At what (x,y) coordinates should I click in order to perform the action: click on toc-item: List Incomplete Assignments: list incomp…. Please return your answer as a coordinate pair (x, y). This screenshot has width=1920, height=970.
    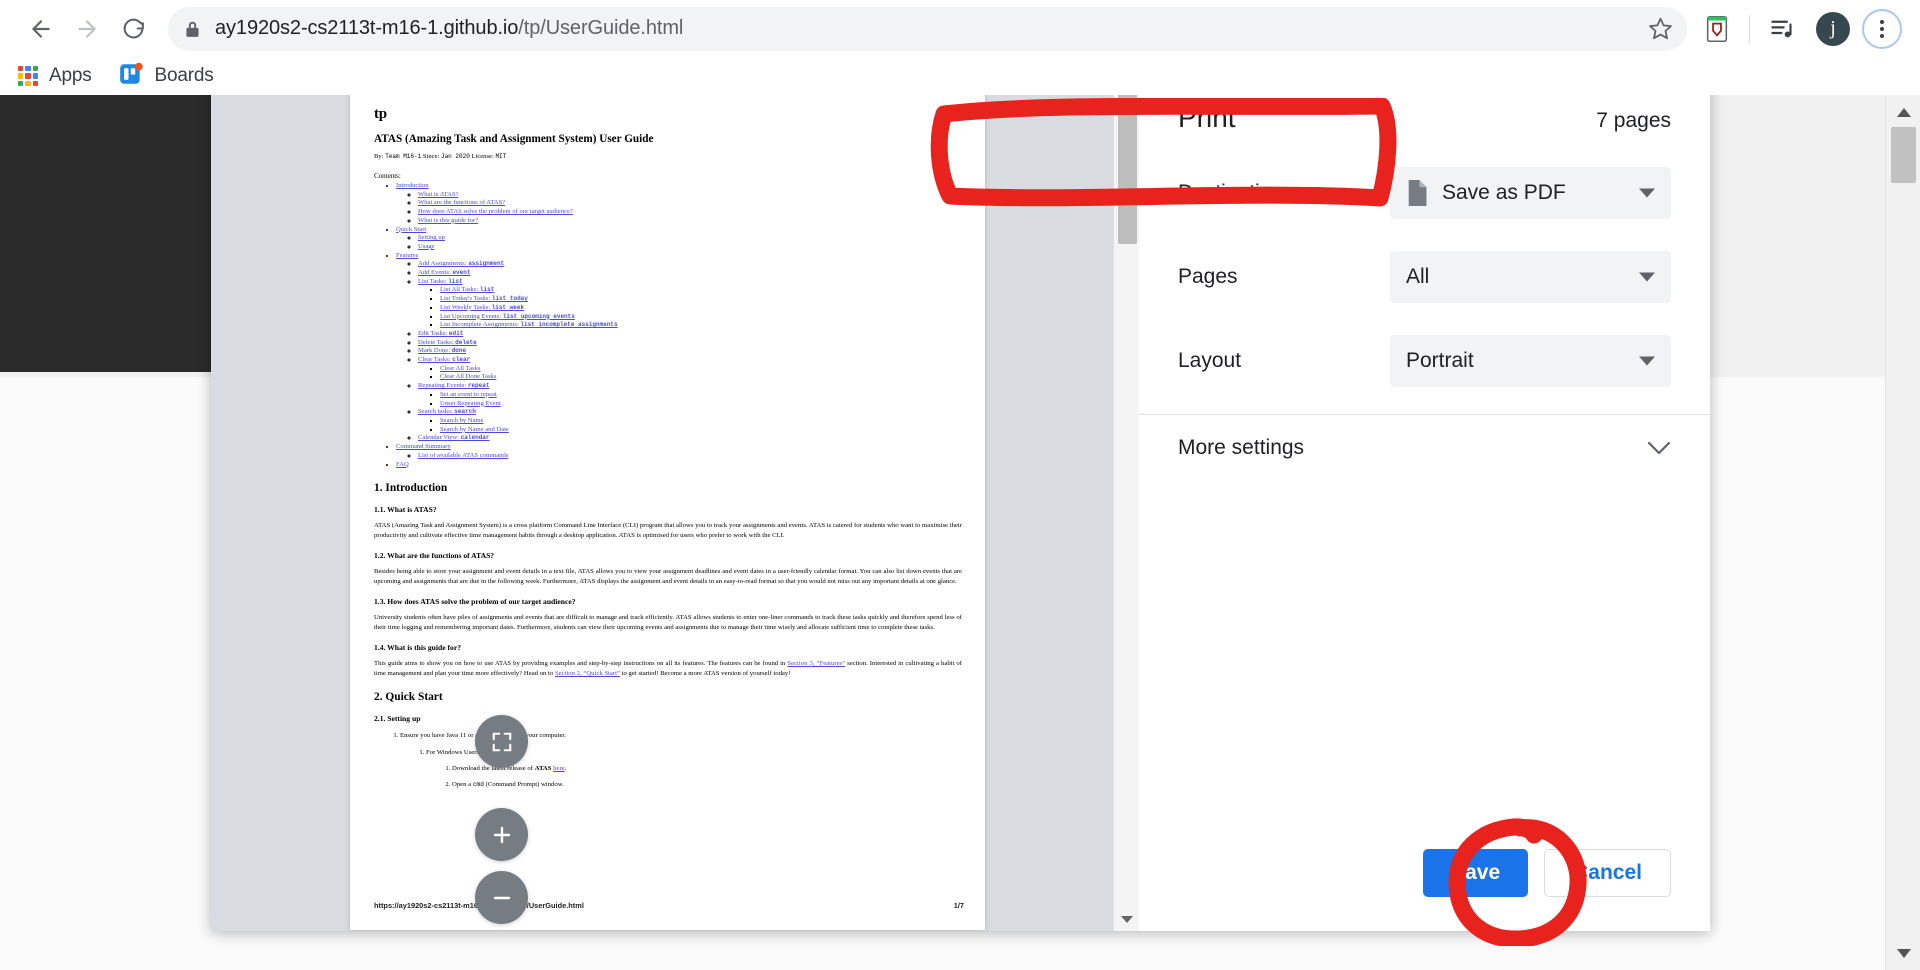
    Looking at the image, I should click on (701, 325).